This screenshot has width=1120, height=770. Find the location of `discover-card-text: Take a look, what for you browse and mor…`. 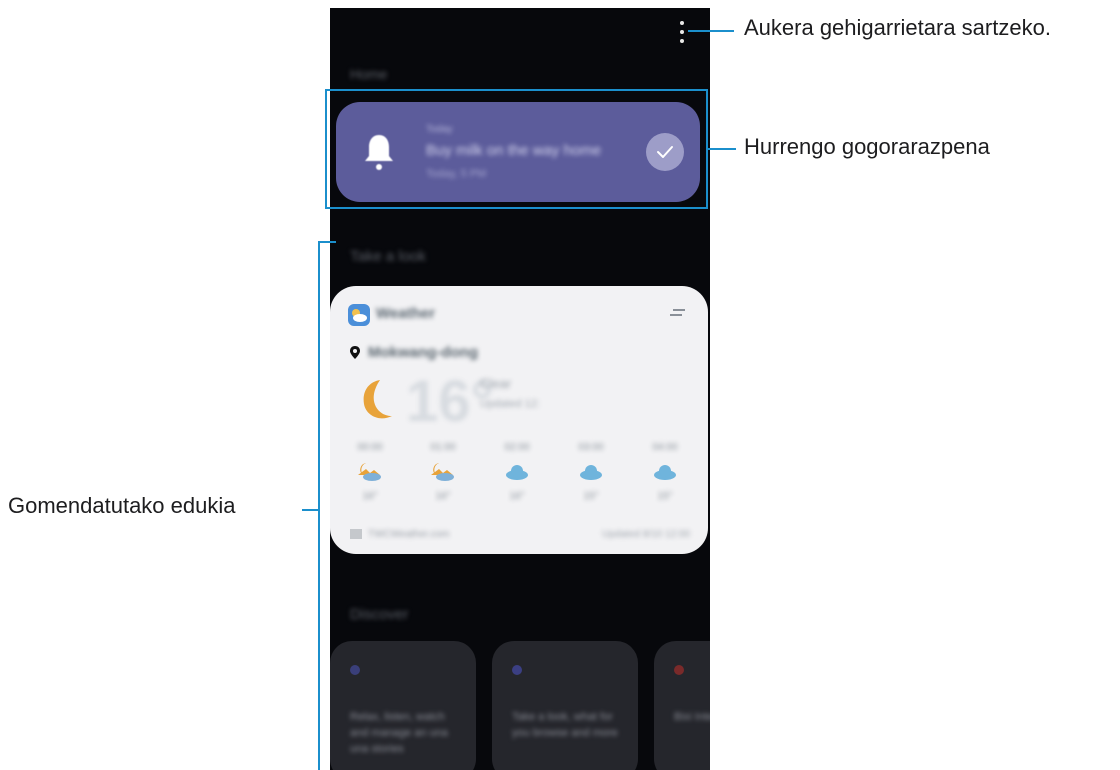

discover-card-text: Take a look, what for you browse and mor… is located at coordinates (565, 725).